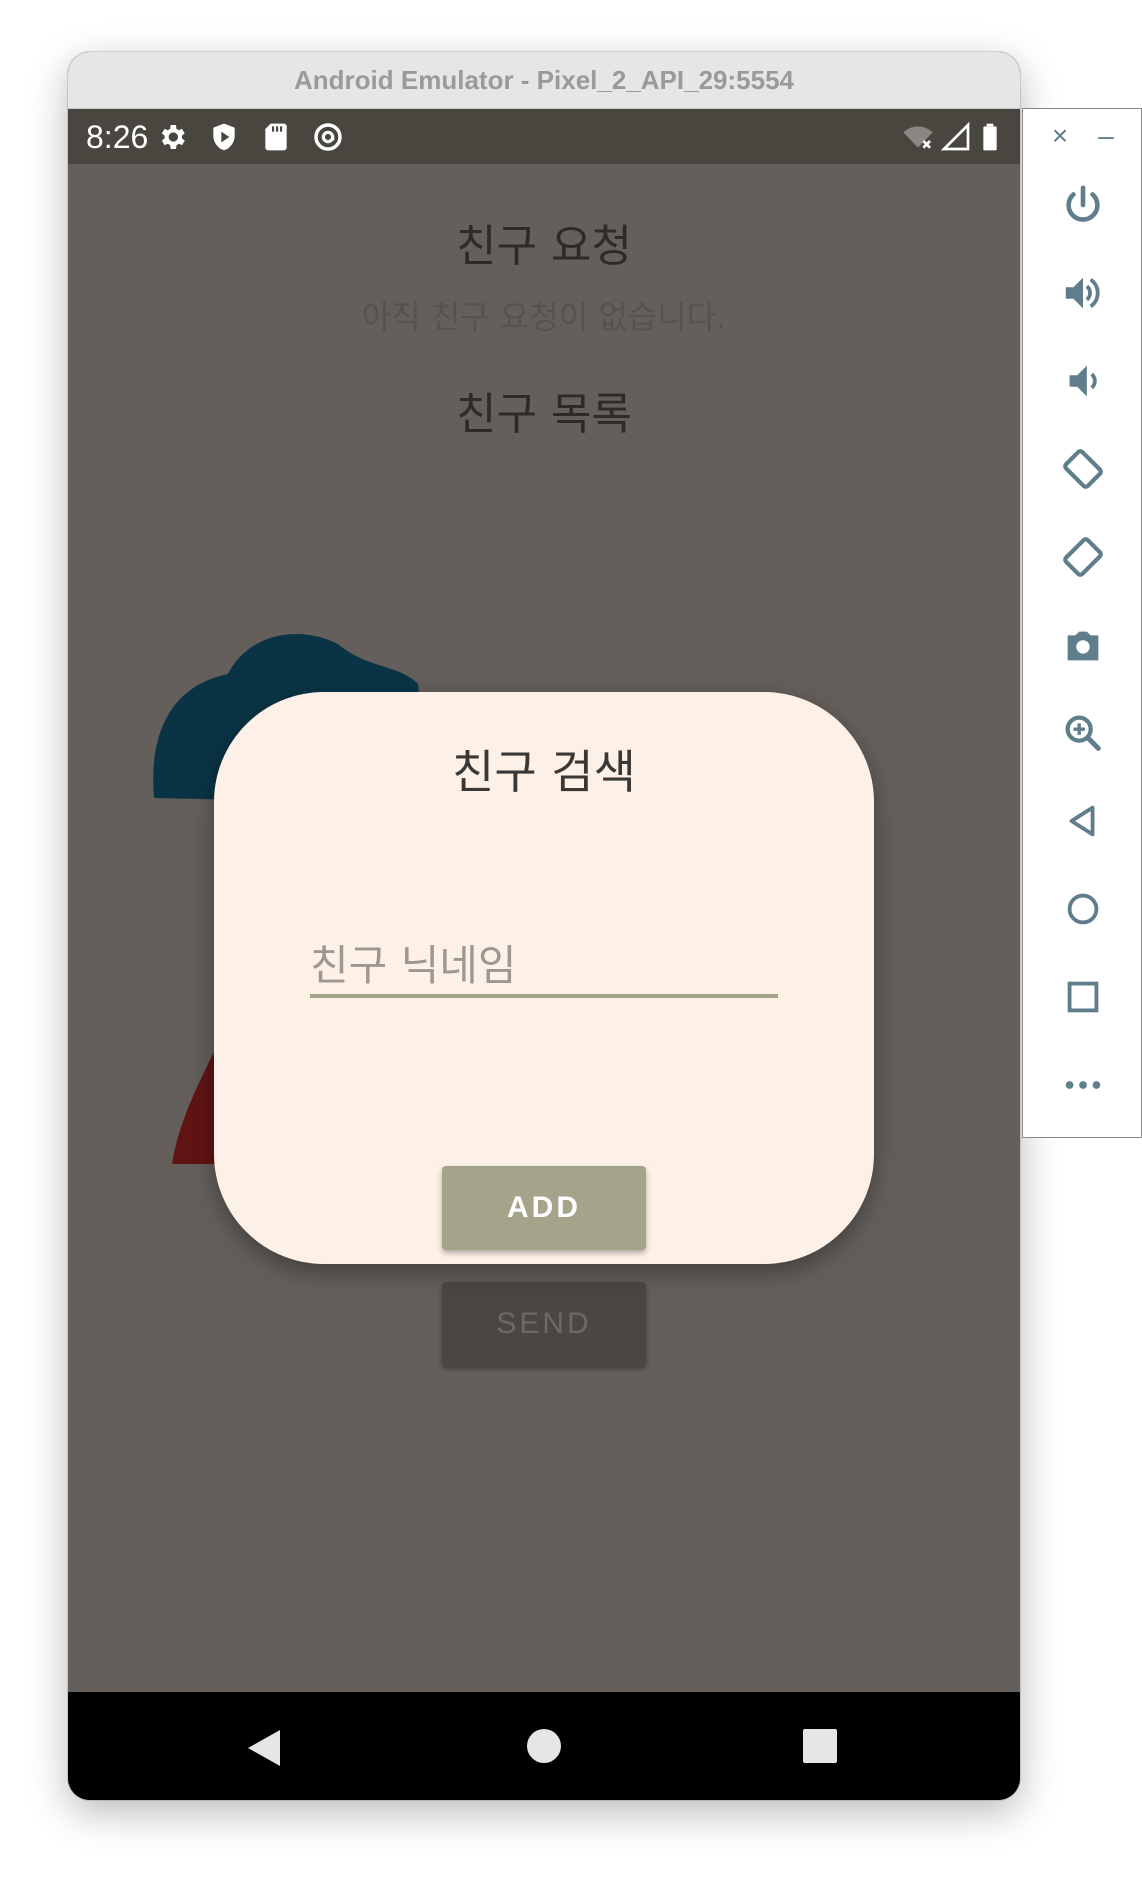 This screenshot has height=1886, width=1142. Describe the element at coordinates (544, 1324) in the screenshot. I see `send-button: SEND` at that location.